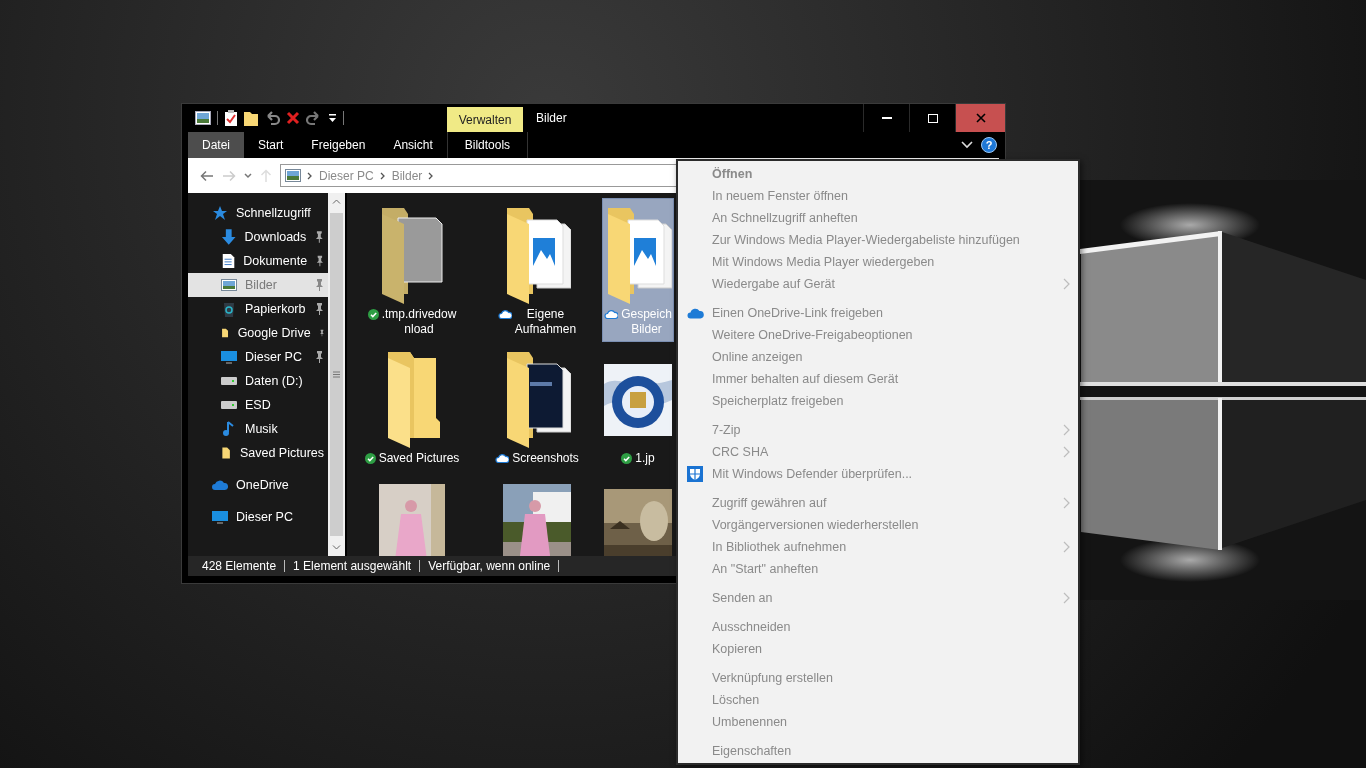 Image resolution: width=1366 pixels, height=768 pixels. What do you see at coordinates (878, 196) in the screenshot?
I see `menu-item: In neuem Fenster öffnen` at bounding box center [878, 196].